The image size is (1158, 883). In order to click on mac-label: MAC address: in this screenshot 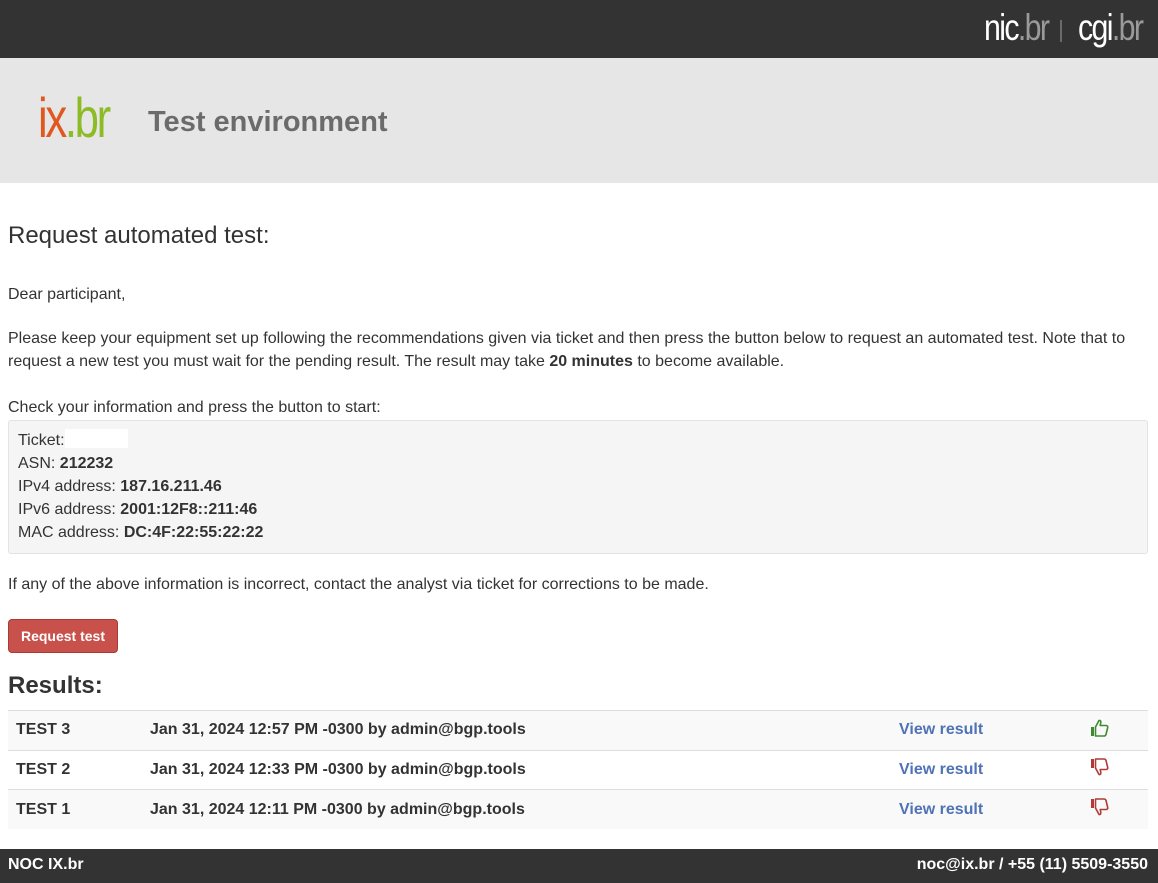, I will do `click(71, 532)`.